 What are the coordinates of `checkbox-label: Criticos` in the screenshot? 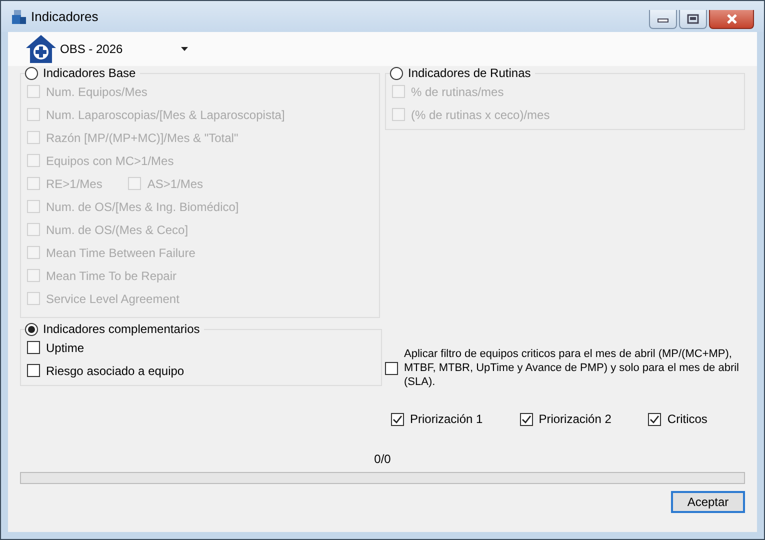 It's located at (687, 419).